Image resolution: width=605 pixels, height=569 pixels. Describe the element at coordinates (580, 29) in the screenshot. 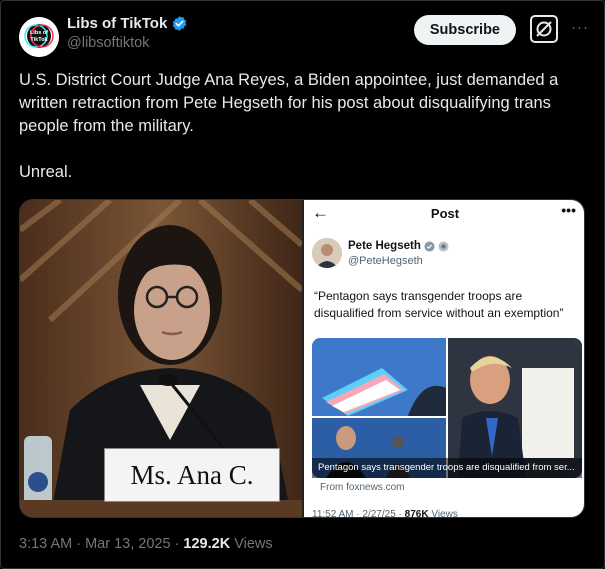

I see `more-dots-icon: ···` at that location.